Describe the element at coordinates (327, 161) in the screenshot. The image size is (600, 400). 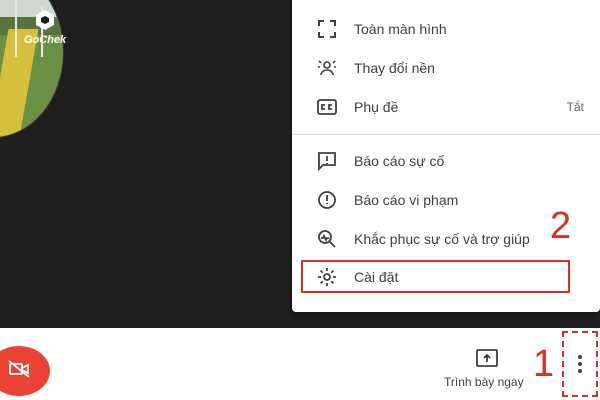
I see `report-problem-icon` at that location.